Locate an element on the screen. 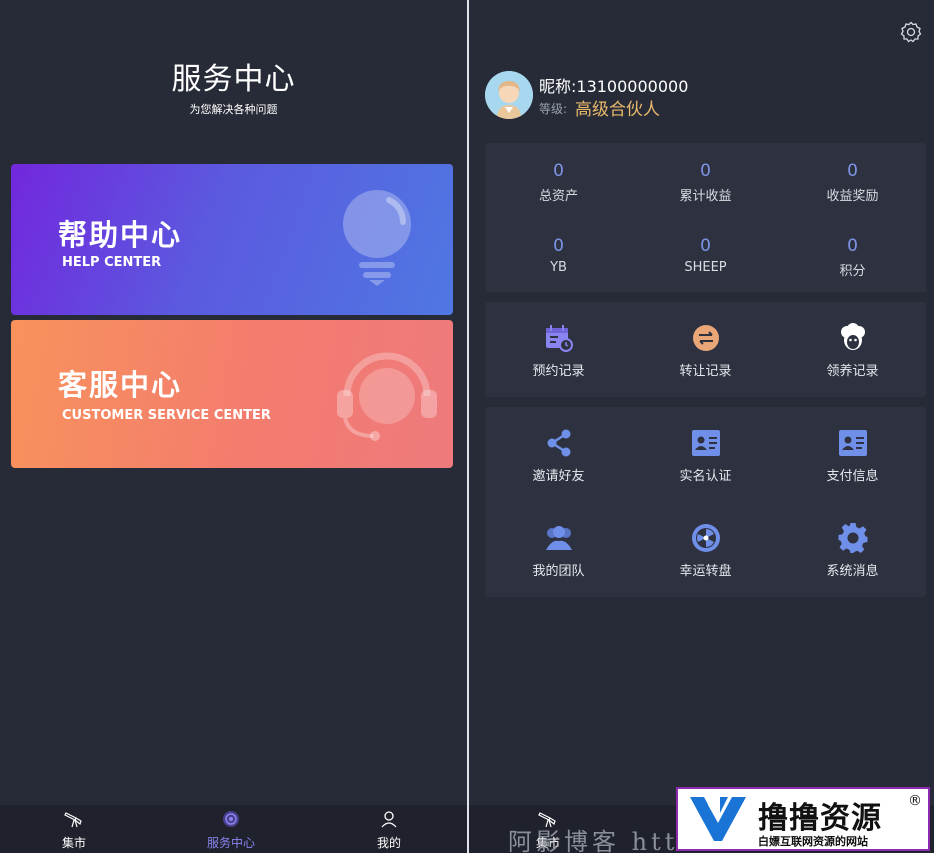 This screenshot has width=934, height=857. invite-friends-button: 邀请好友 is located at coordinates (558, 455).